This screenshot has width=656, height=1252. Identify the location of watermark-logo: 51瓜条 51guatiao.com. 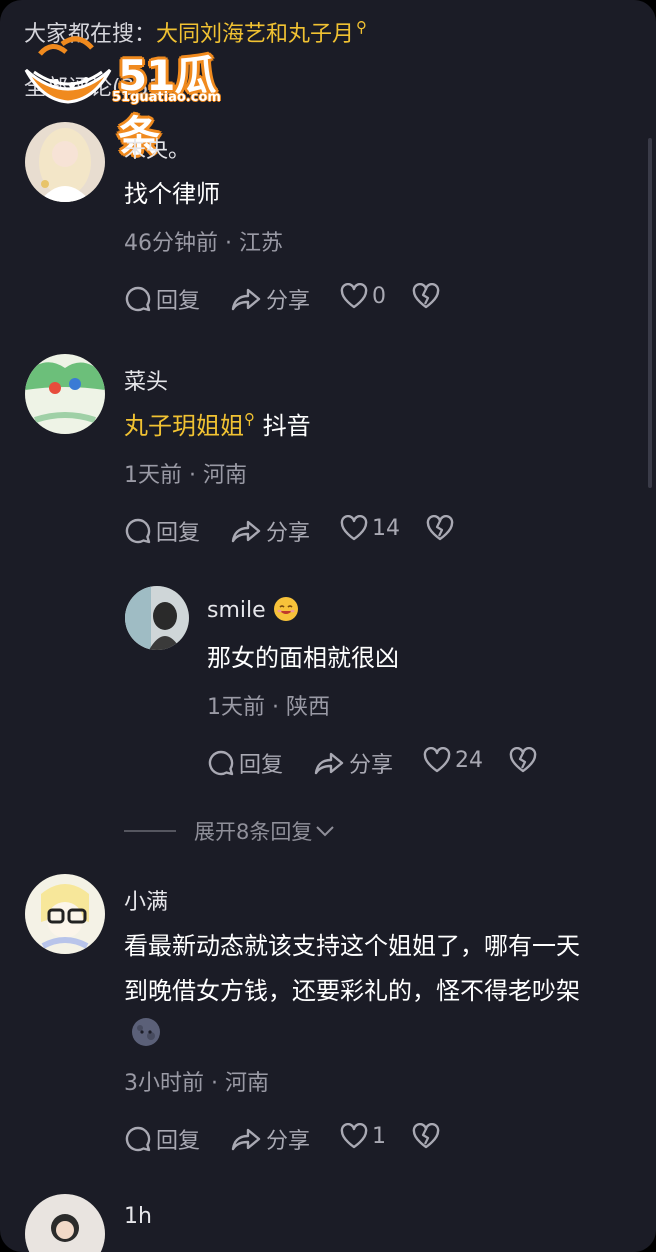
(138, 97).